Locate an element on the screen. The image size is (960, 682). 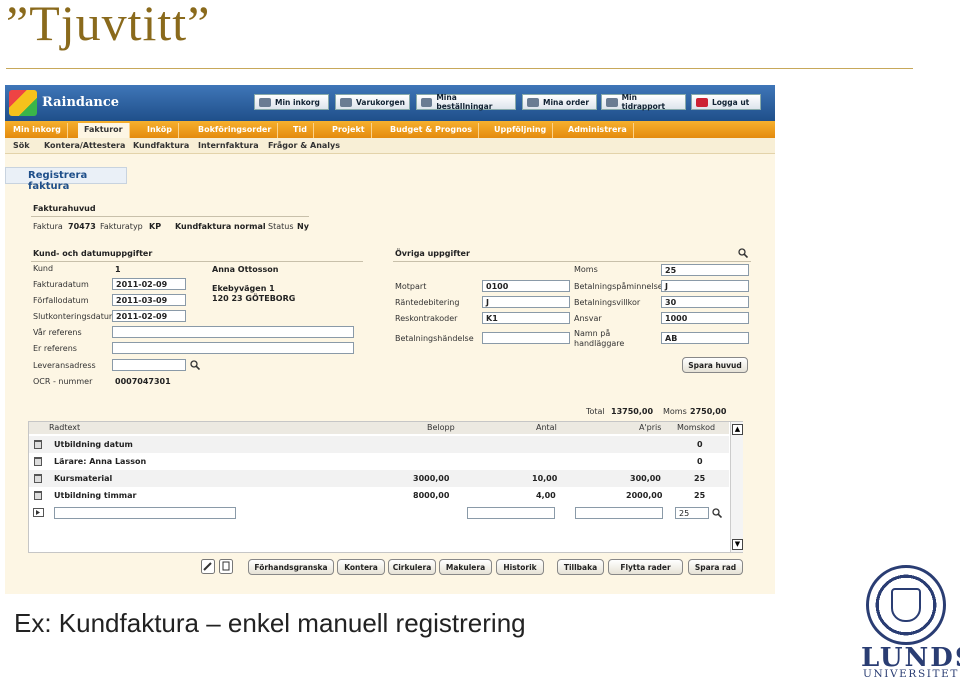
menu-uppfoljning: Uppföljning is located at coordinates (521, 130).